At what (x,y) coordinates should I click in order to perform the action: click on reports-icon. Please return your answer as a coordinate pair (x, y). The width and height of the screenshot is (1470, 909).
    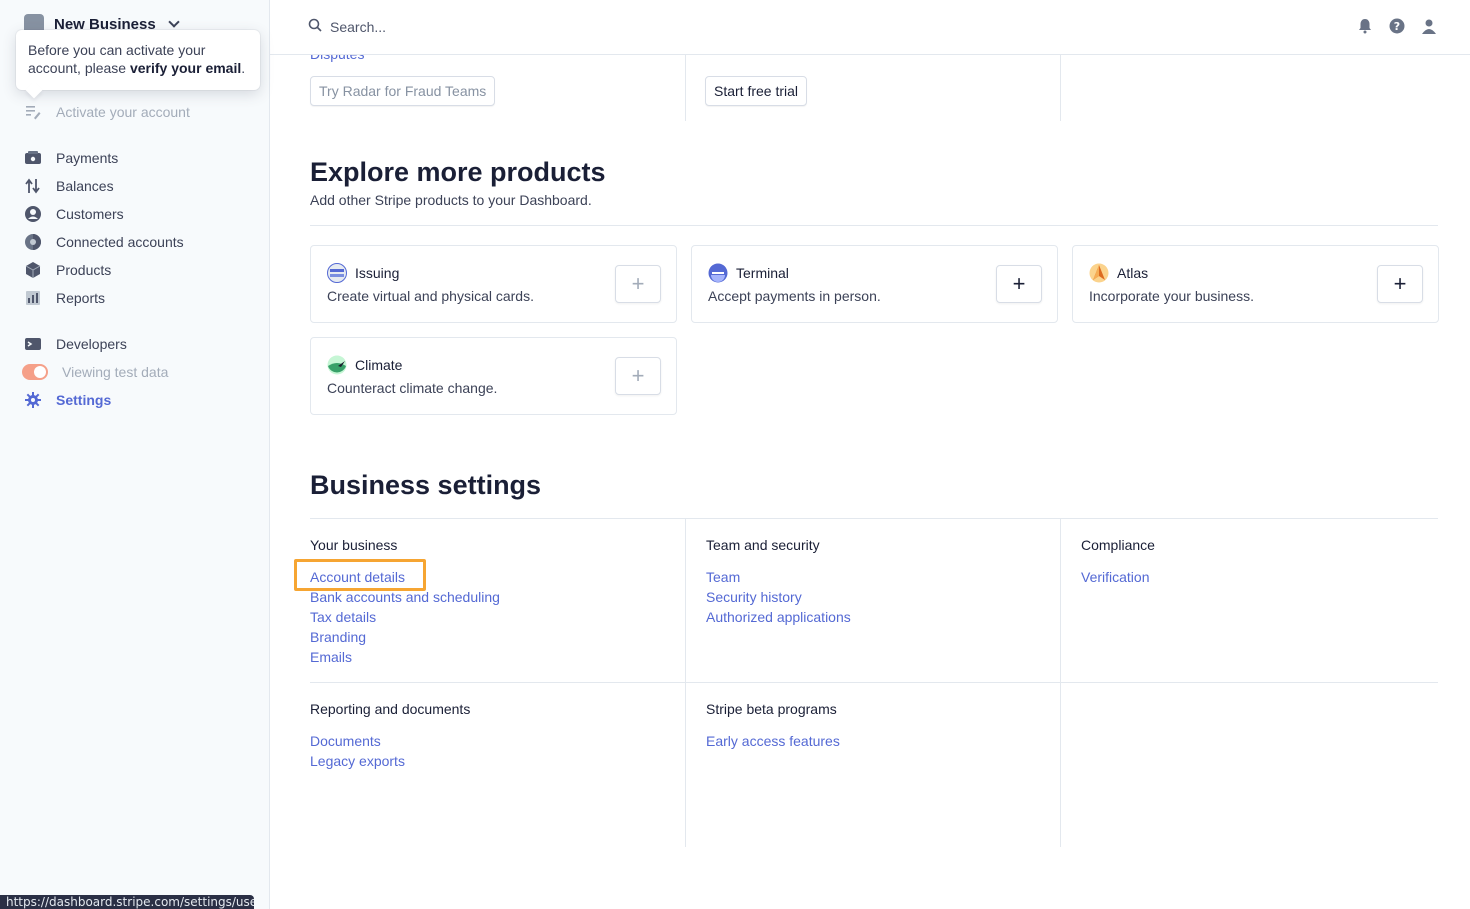
    Looking at the image, I should click on (33, 298).